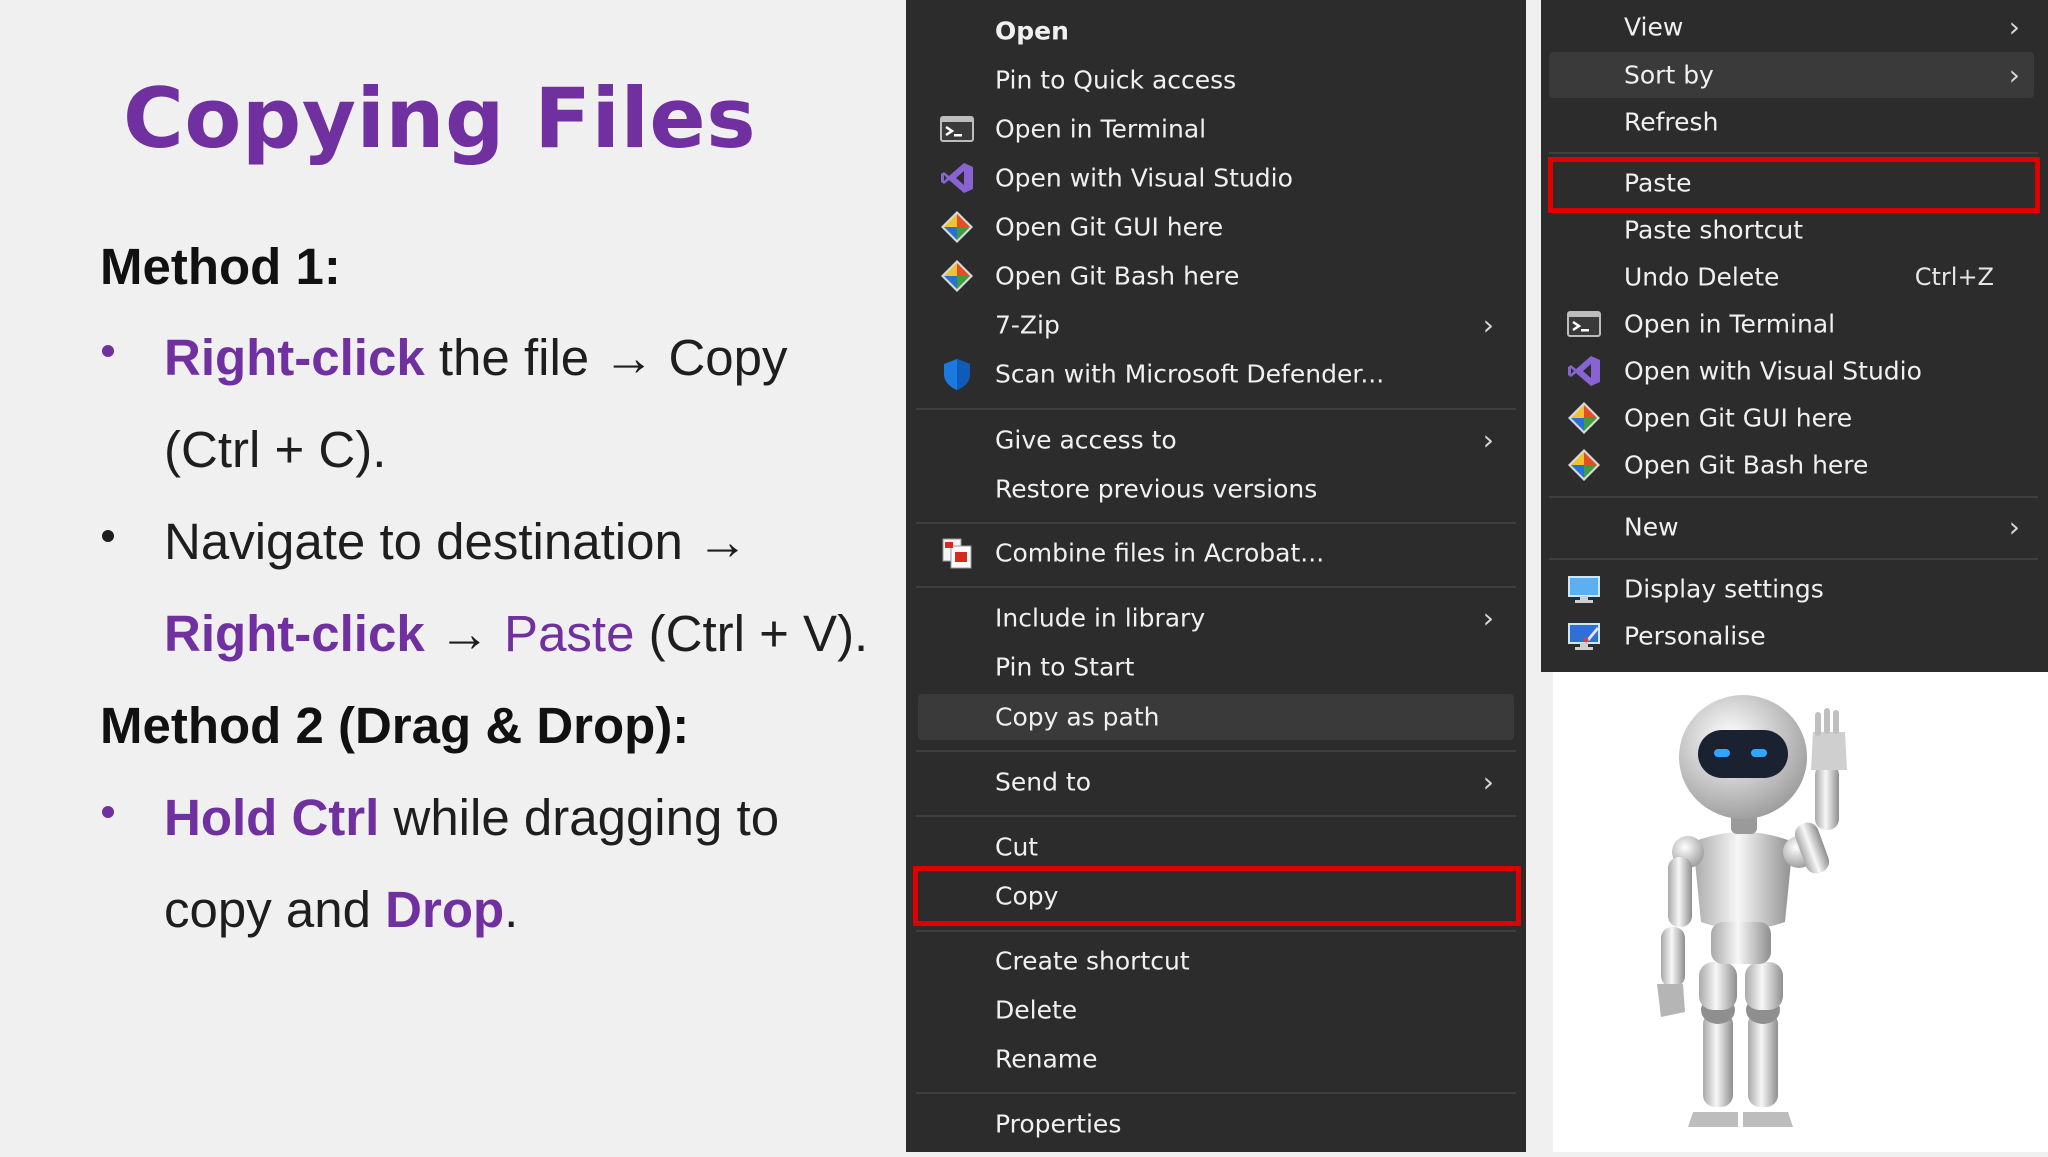 Image resolution: width=2048 pixels, height=1157 pixels. I want to click on menu-item-git-gui-desktop: Open Git GUI here, so click(1791, 418).